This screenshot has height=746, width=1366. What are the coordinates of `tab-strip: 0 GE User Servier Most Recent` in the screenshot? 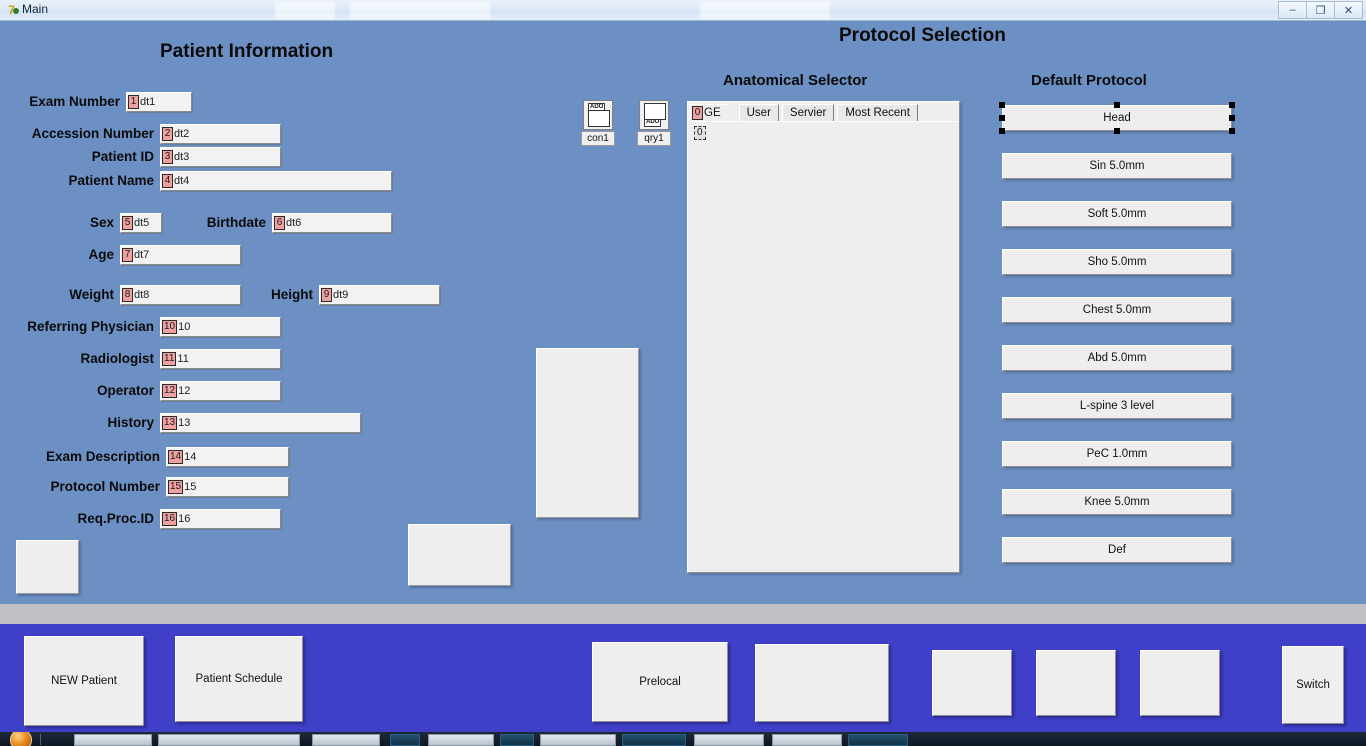 It's located at (804, 111).